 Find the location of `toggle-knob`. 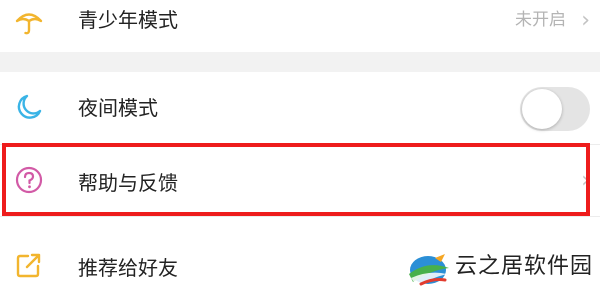

toggle-knob is located at coordinates (542, 109).